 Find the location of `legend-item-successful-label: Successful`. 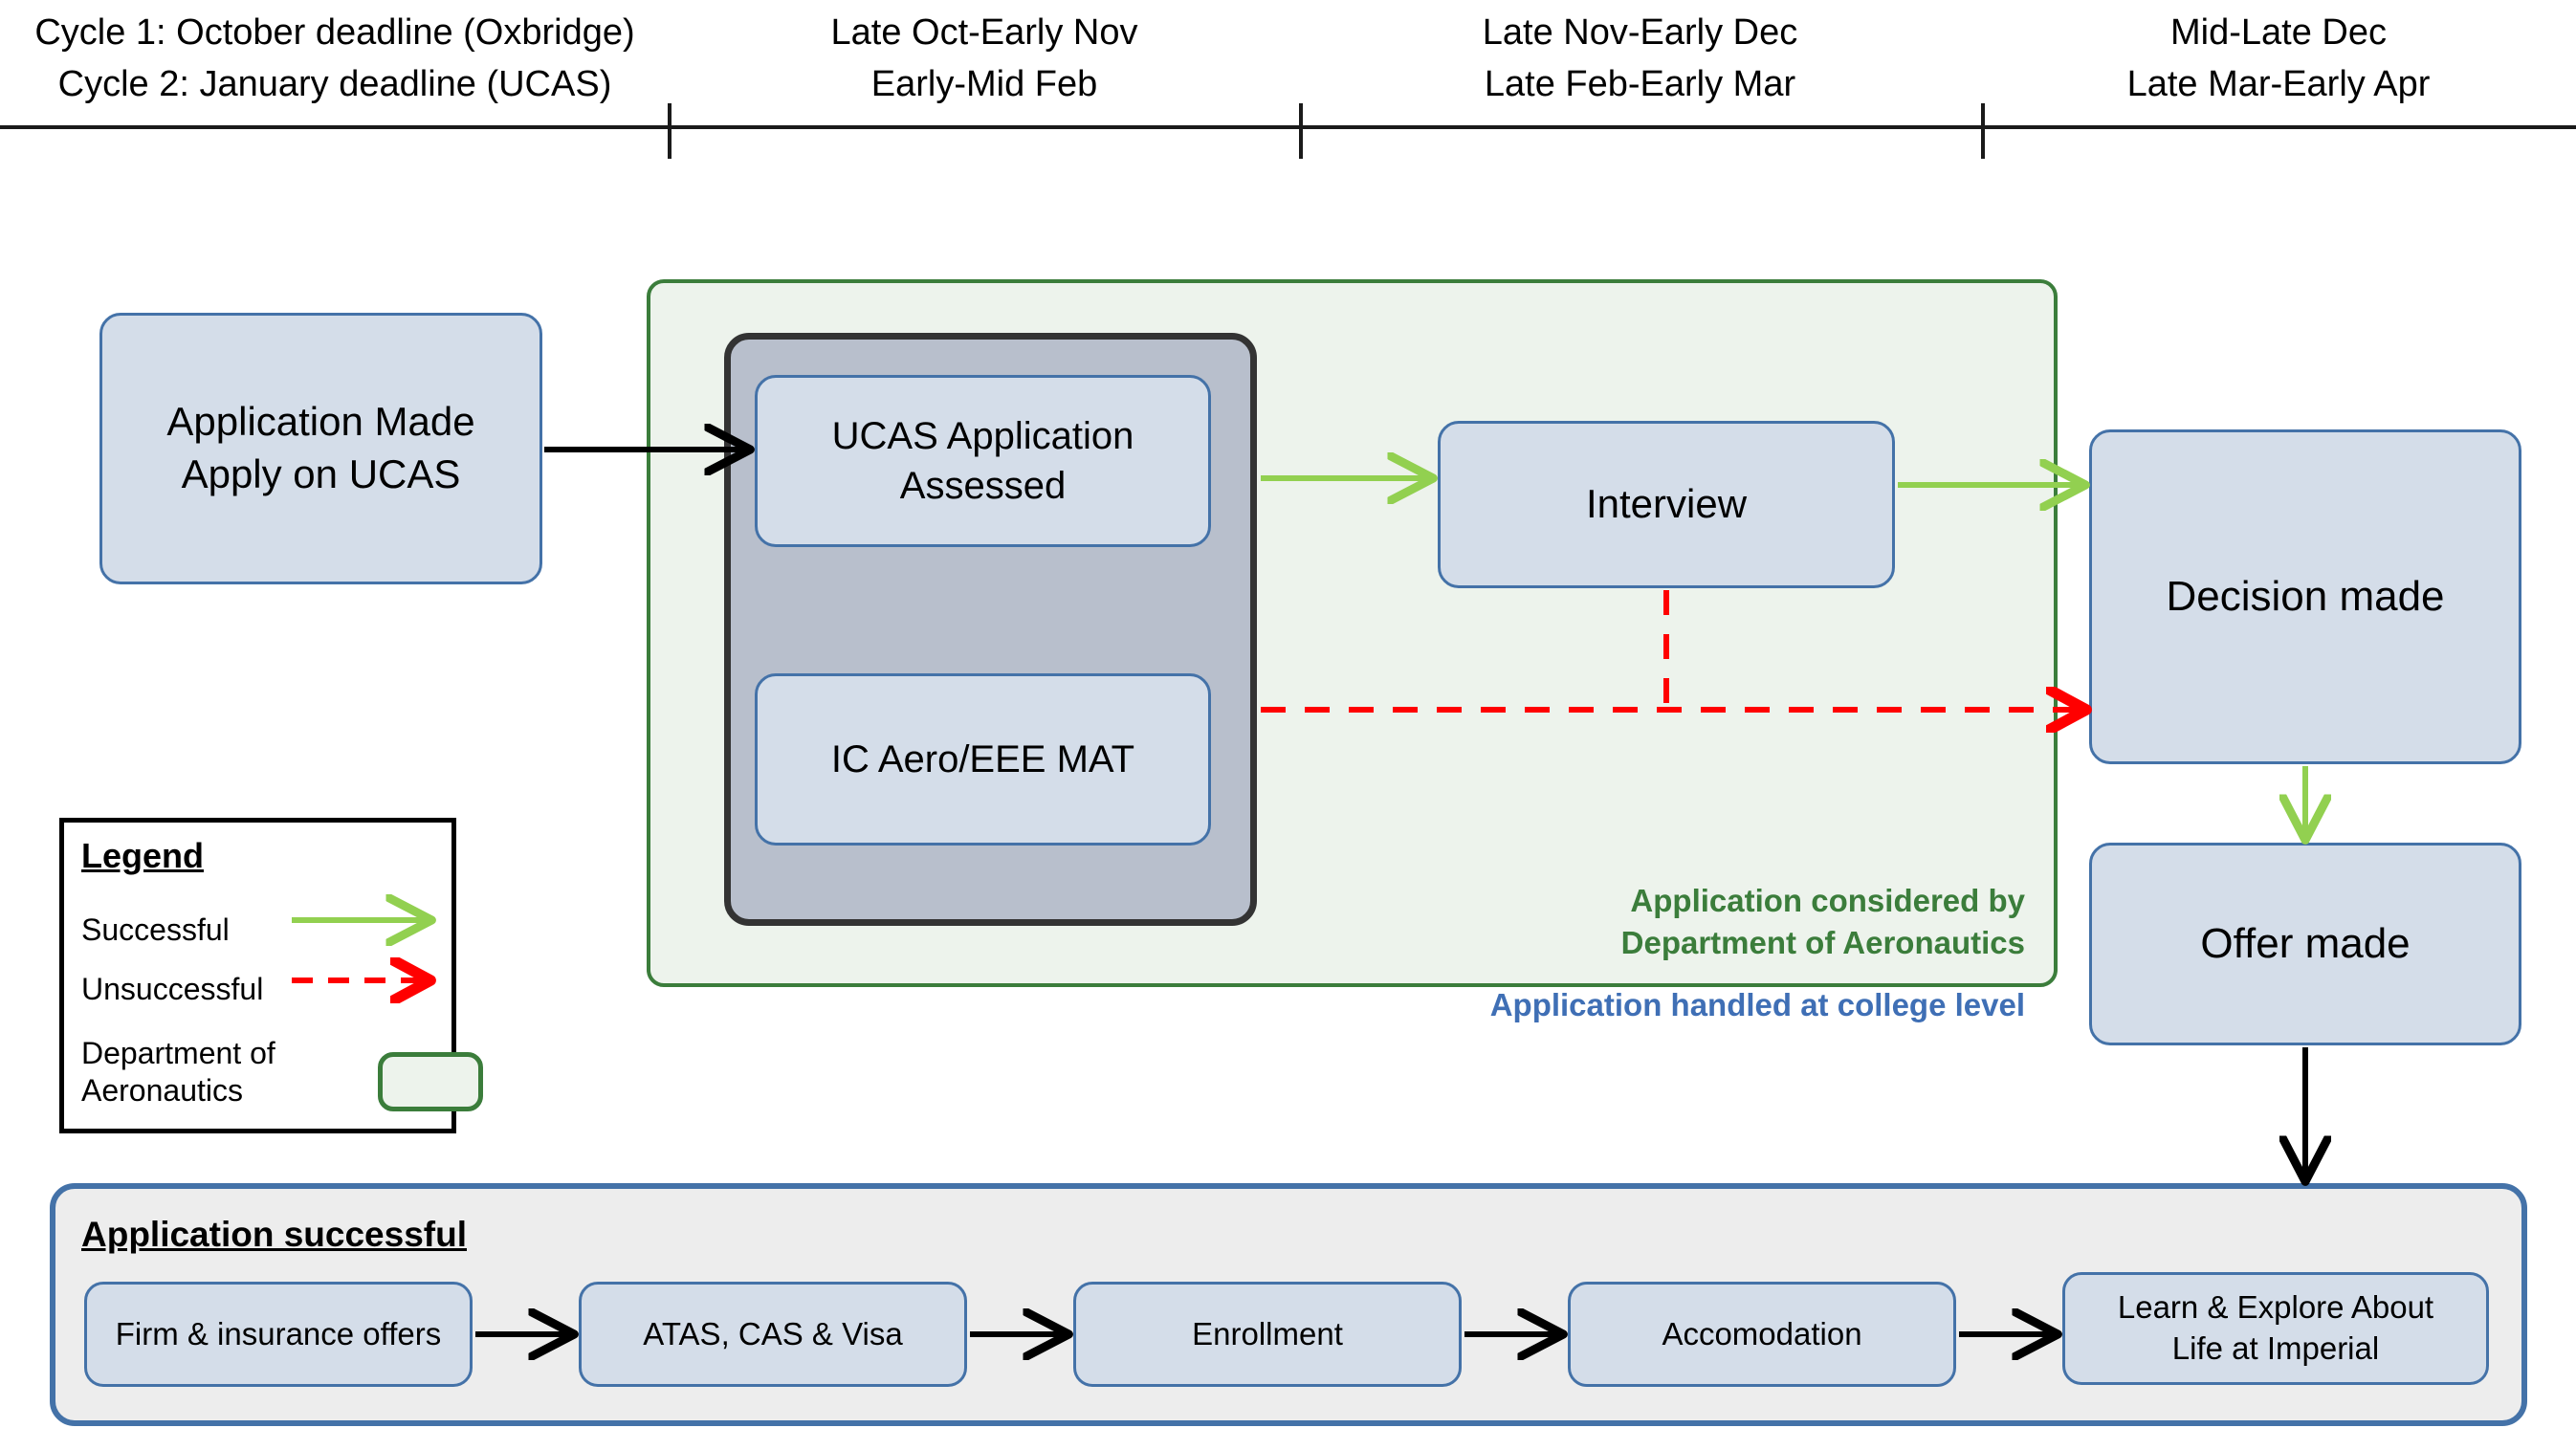

legend-item-successful-label: Successful is located at coordinates (155, 929).